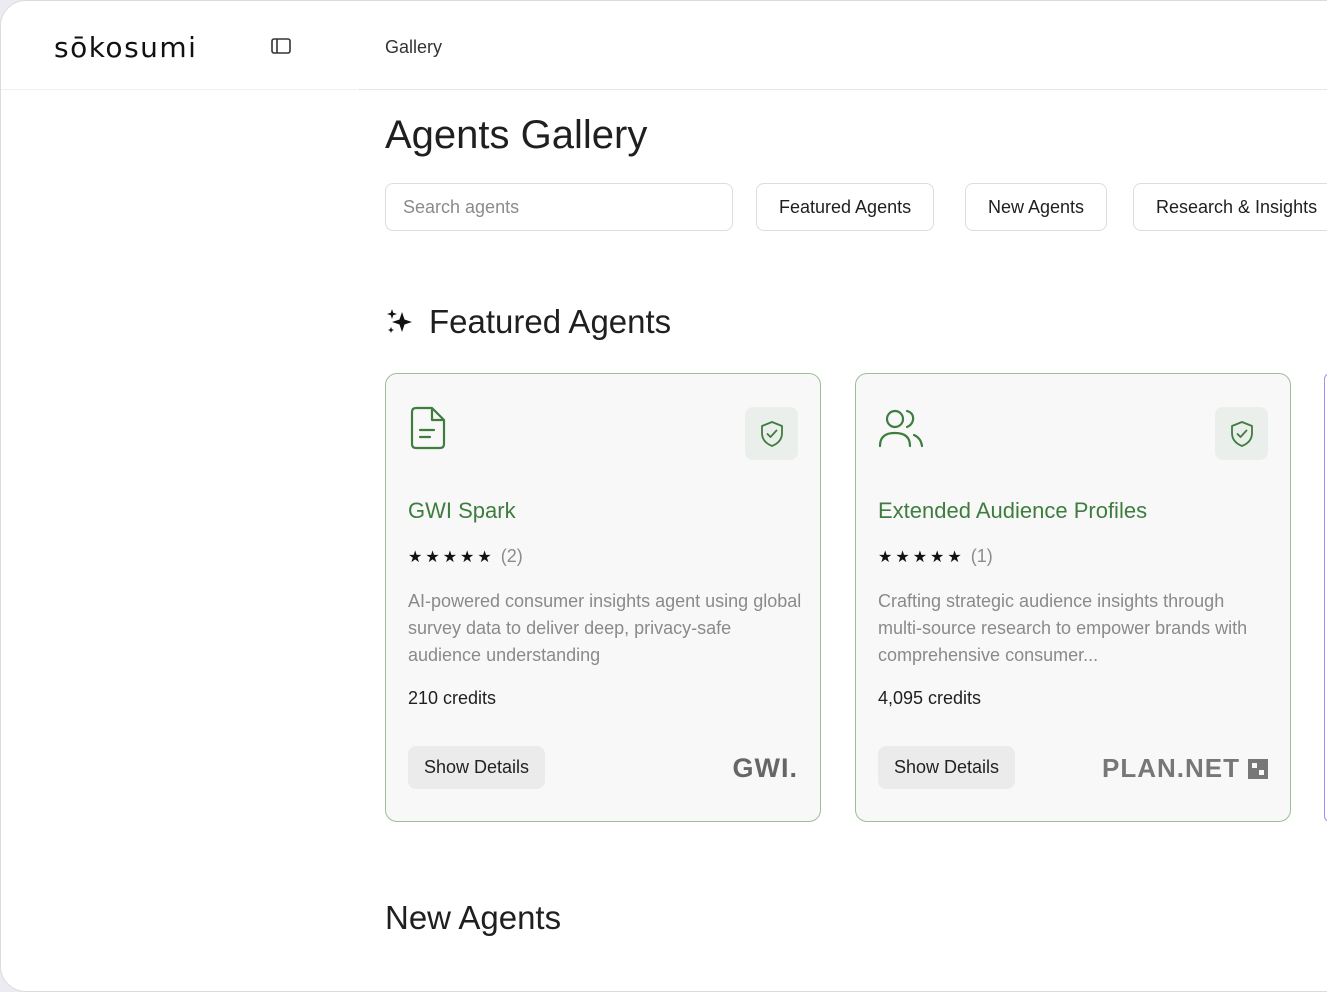 Image resolution: width=1327 pixels, height=992 pixels. What do you see at coordinates (473, 917) in the screenshot?
I see `new-agents-section-title: New Agents` at bounding box center [473, 917].